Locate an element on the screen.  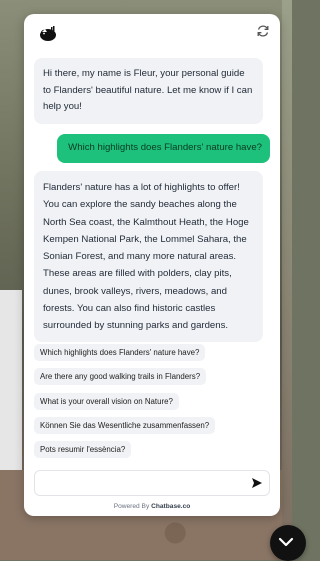
suggestion-chip: Pots resumir l'essència? is located at coordinates (83, 449).